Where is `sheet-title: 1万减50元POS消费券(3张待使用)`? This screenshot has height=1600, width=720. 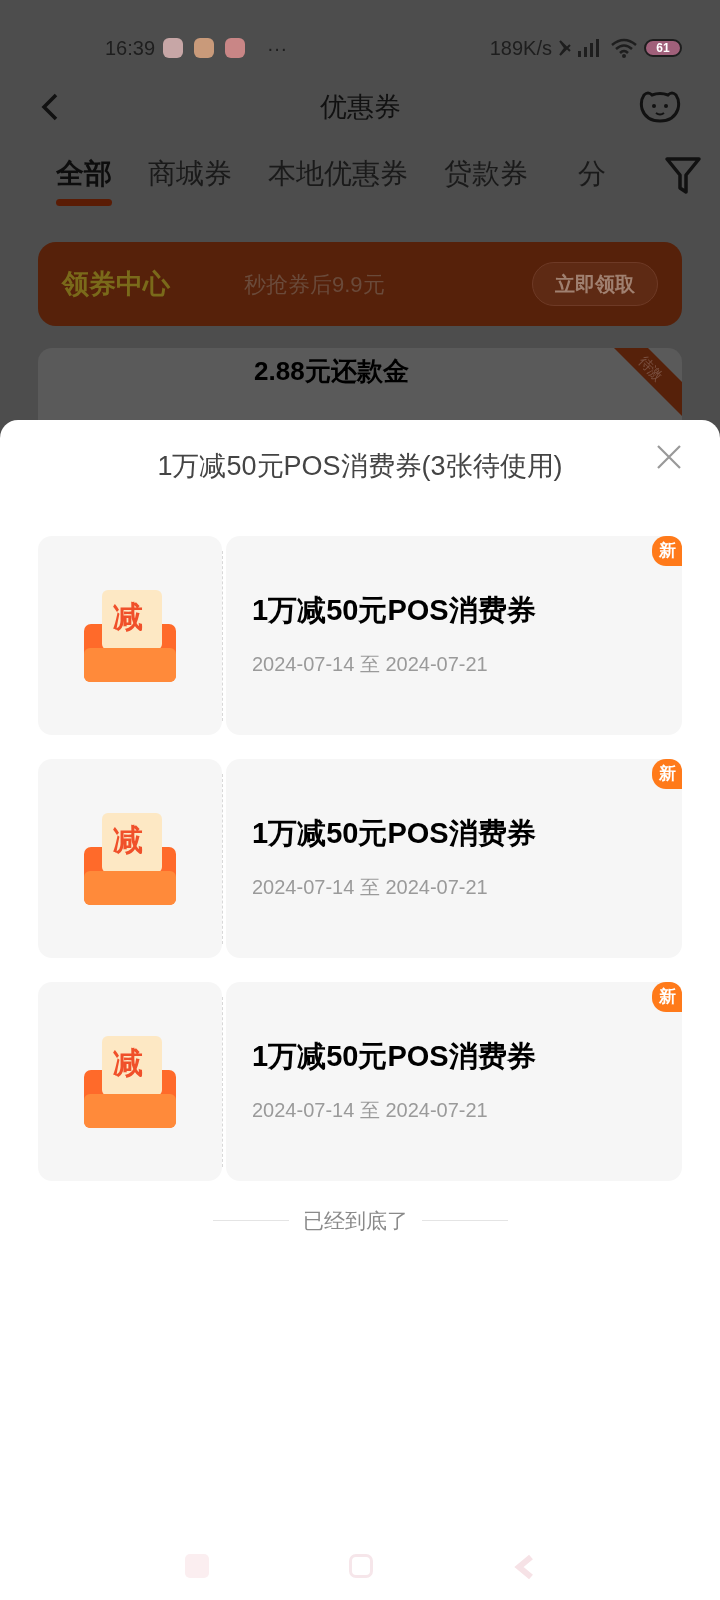
sheet-title: 1万减50元POS消费券(3张待使用) is located at coordinates (360, 466).